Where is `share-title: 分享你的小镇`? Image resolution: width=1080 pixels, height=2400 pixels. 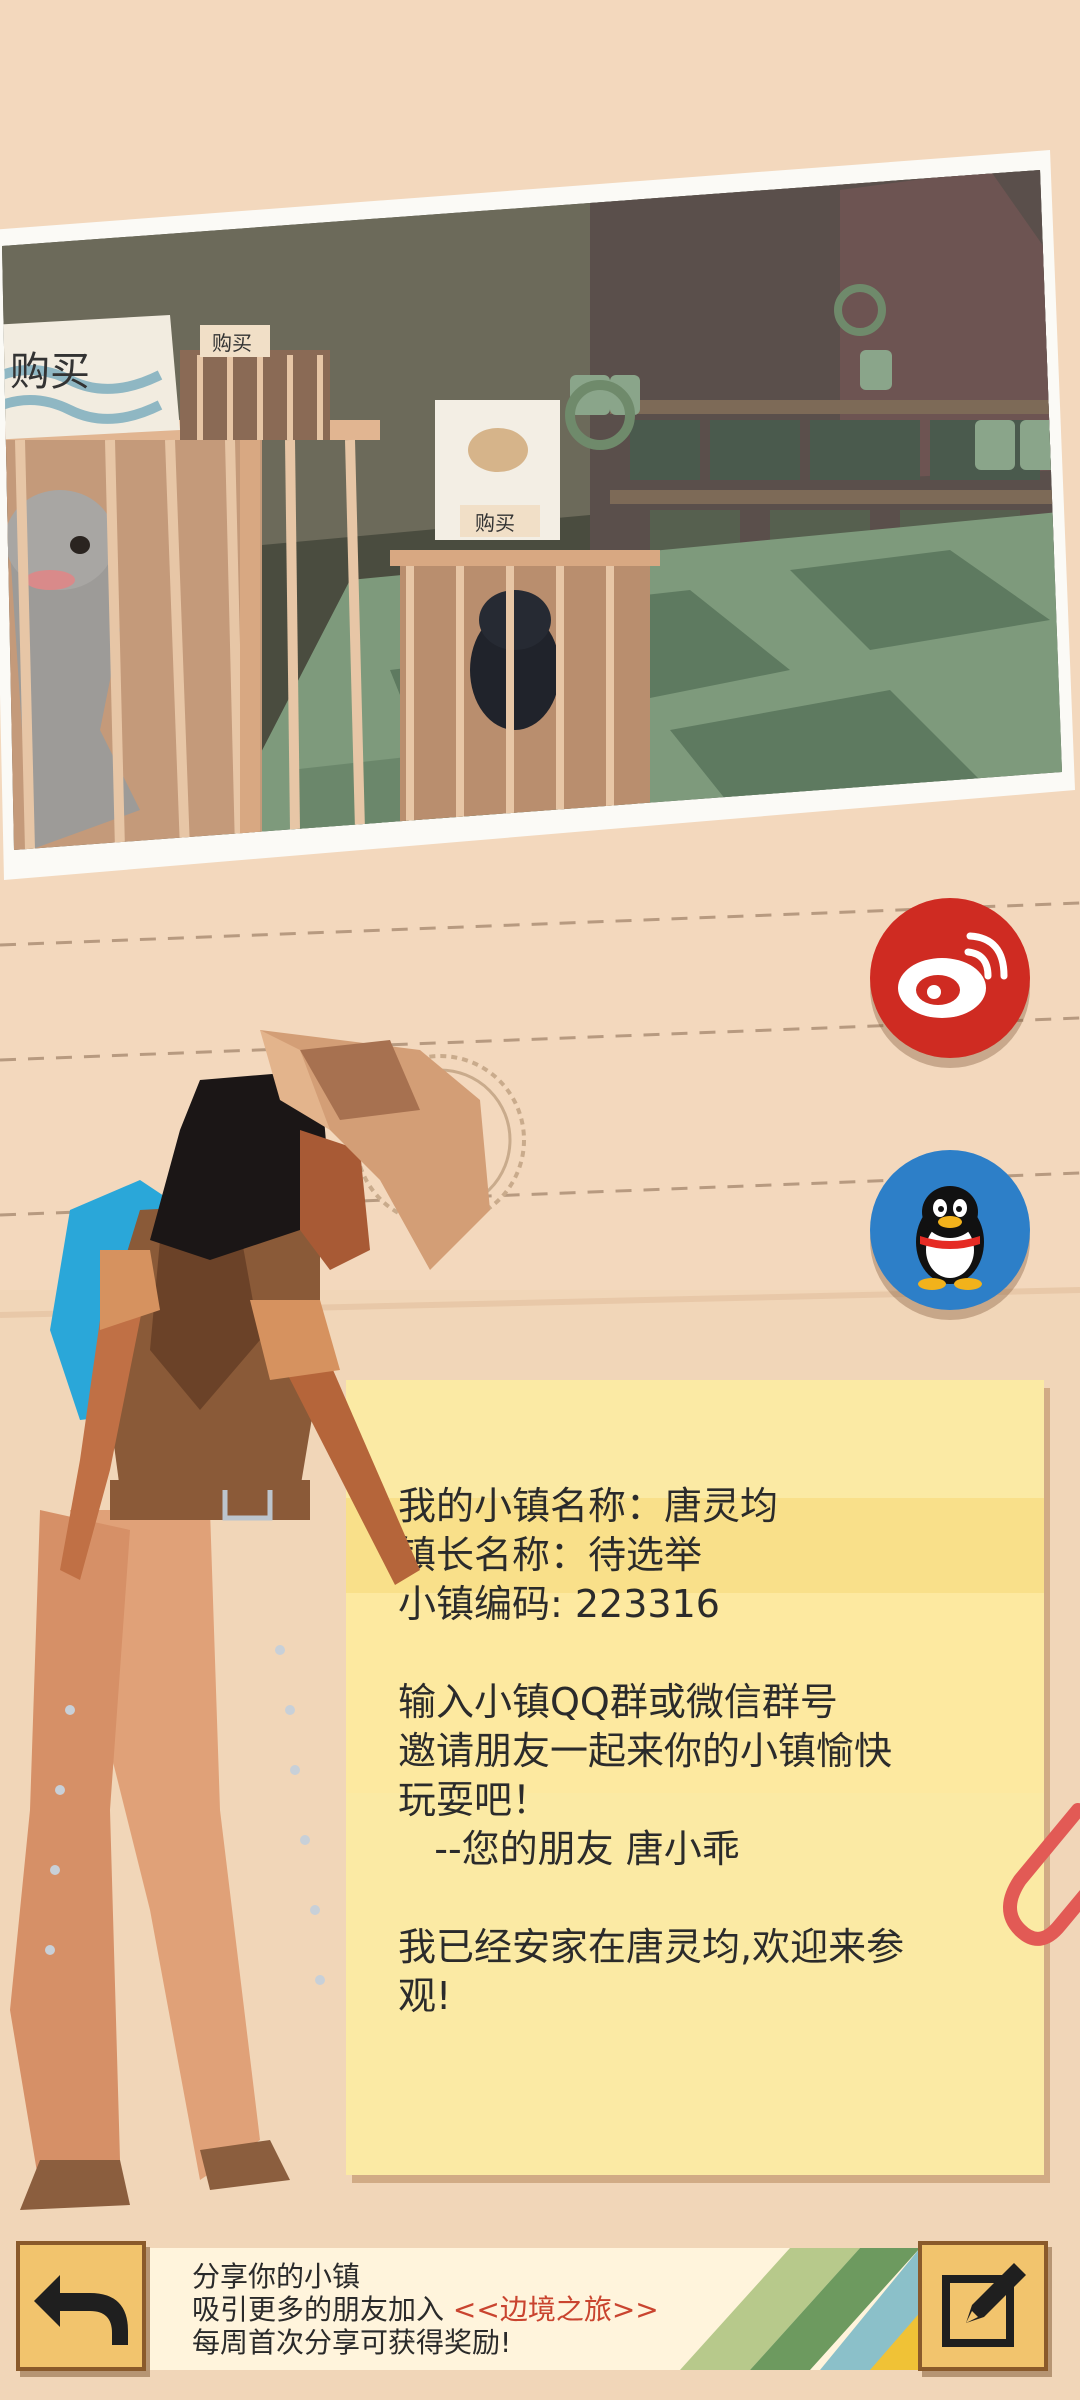 share-title: 分享你的小镇 is located at coordinates (276, 2276).